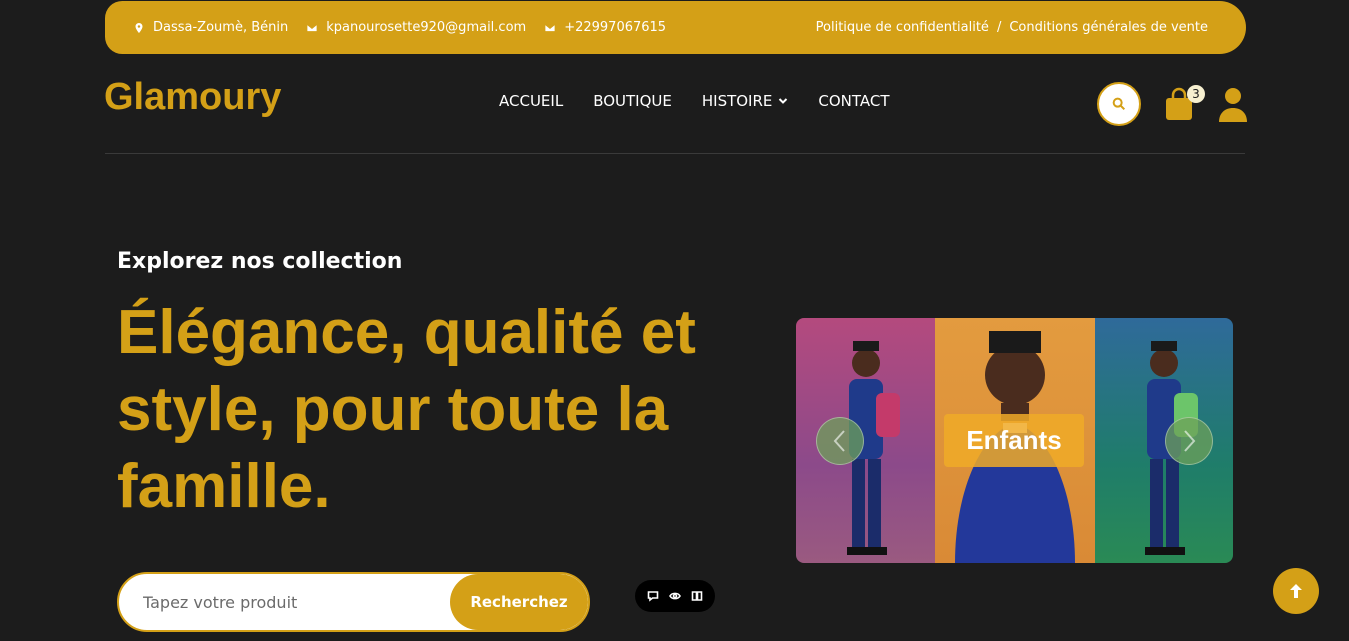 The width and height of the screenshot is (1349, 641). What do you see at coordinates (615, 27) in the screenshot?
I see `phone-text: +22997067615` at bounding box center [615, 27].